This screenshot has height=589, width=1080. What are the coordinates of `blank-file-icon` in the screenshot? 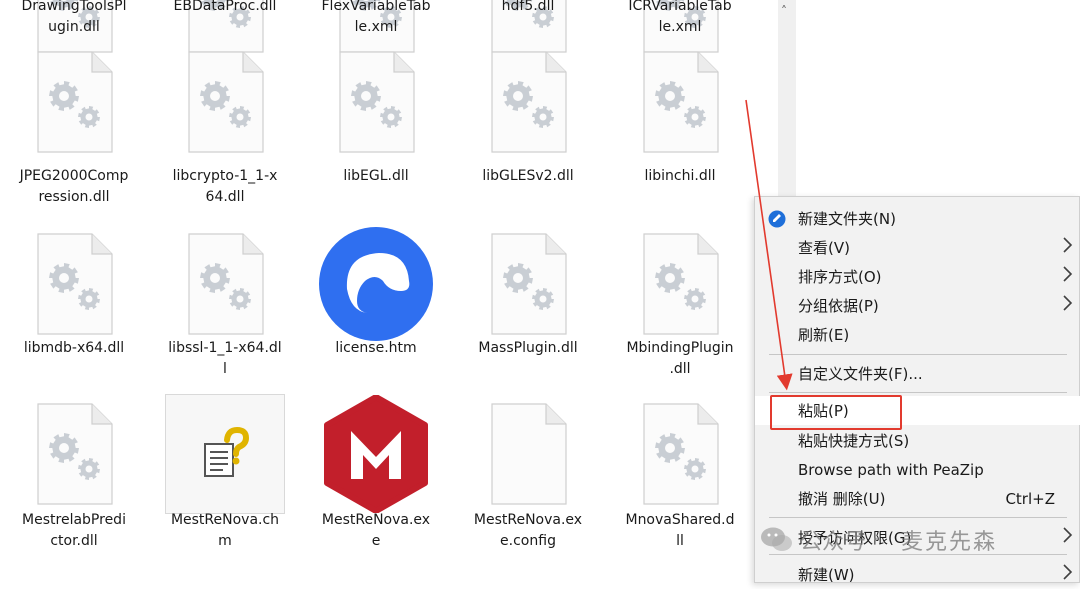 It's located at (528, 454).